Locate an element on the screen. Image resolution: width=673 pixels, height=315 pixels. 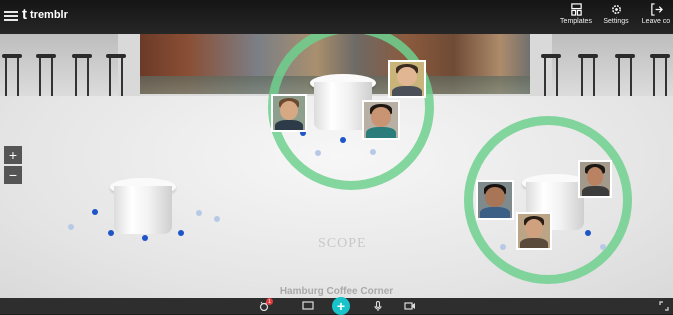
gear-icon is located at coordinates (616, 9).